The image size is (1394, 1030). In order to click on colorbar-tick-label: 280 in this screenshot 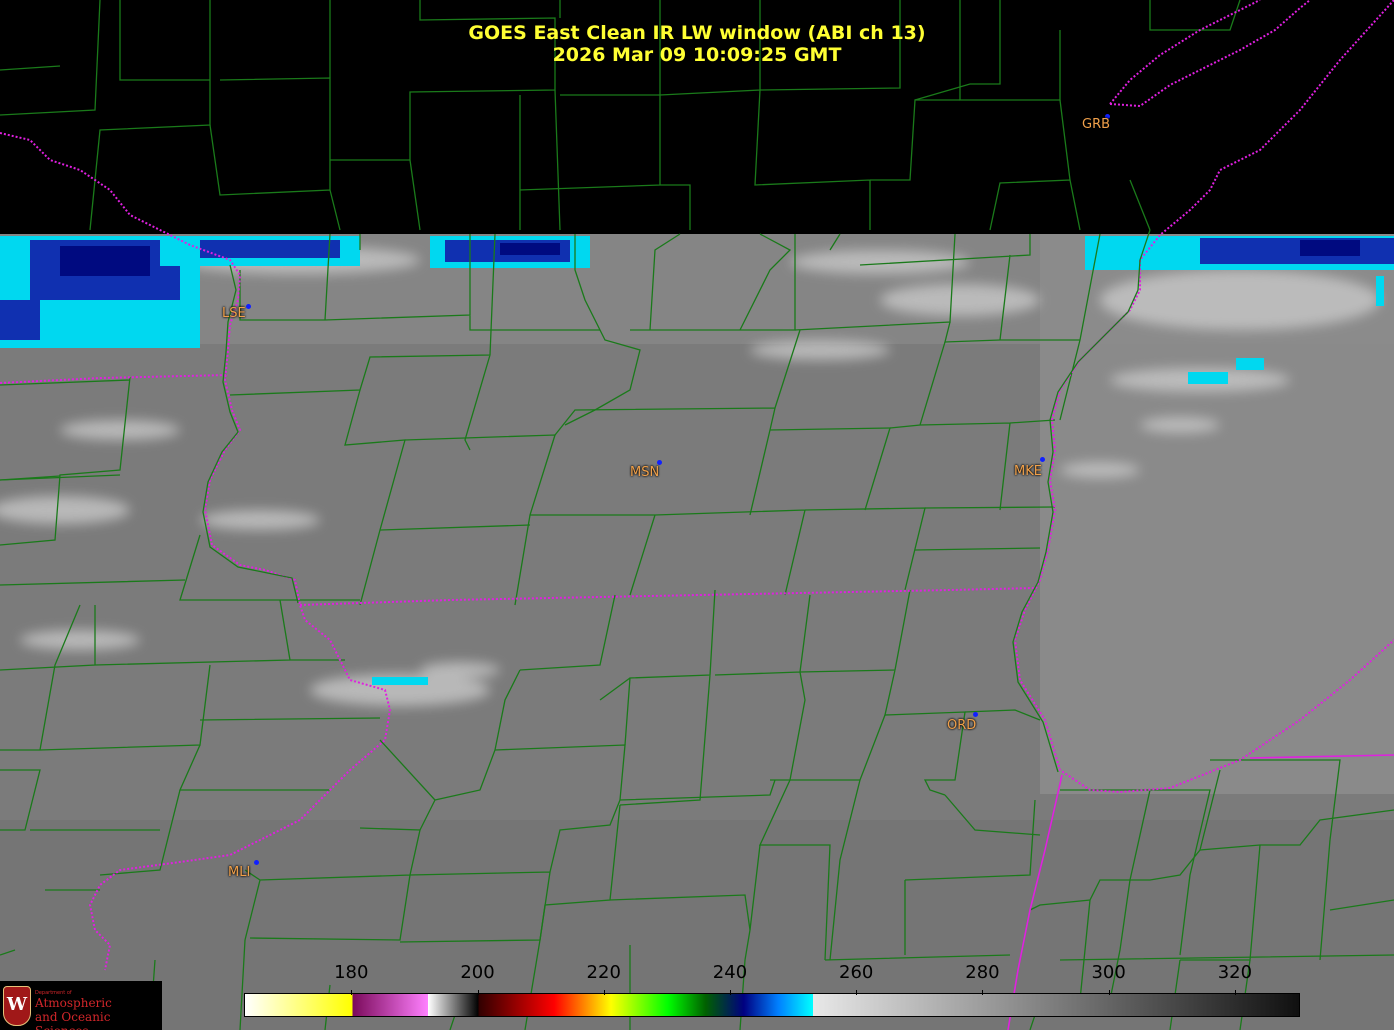, I will do `click(982, 972)`.